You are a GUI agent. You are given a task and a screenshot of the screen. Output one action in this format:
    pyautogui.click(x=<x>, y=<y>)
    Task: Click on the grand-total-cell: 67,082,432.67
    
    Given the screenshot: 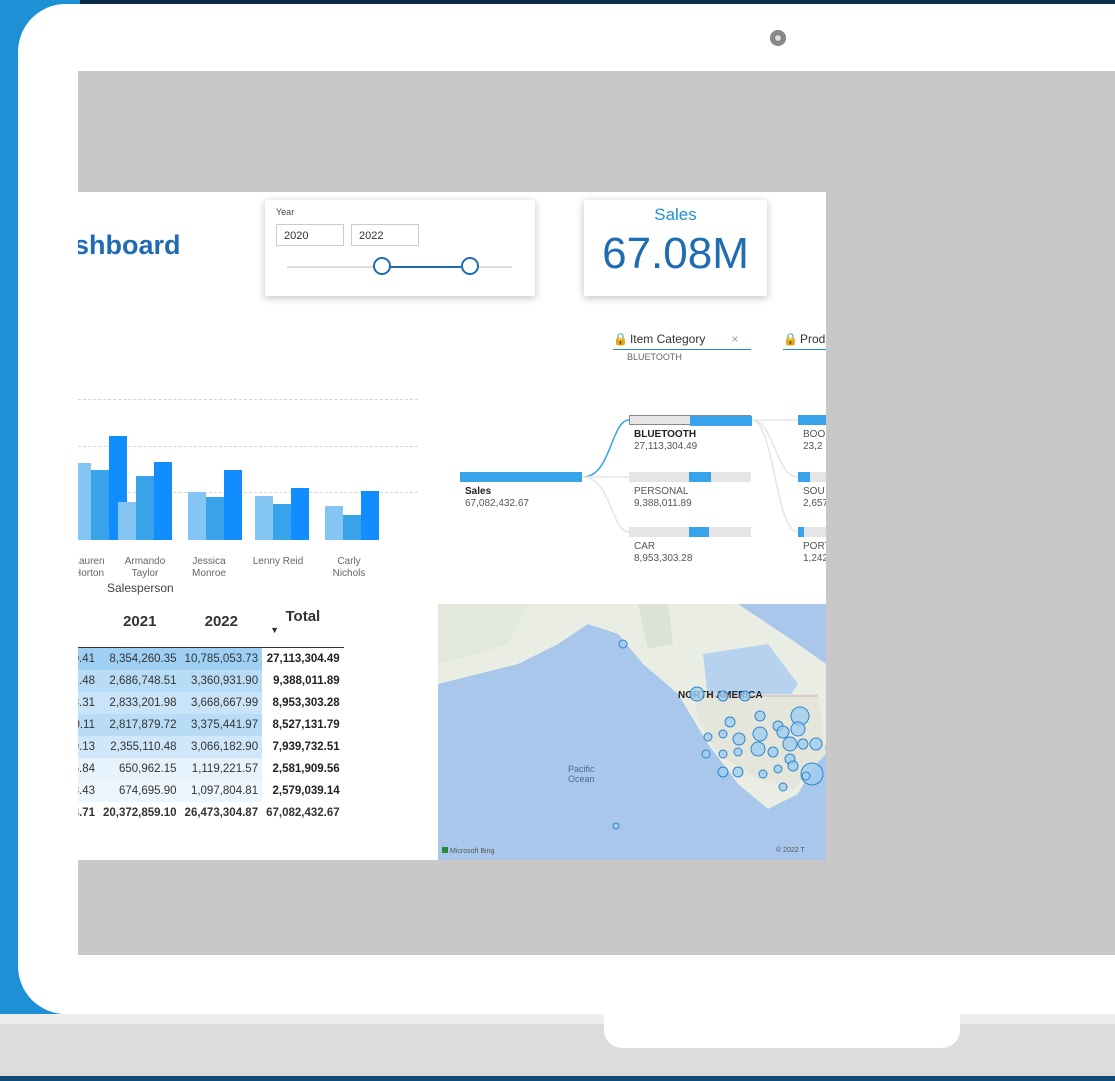 What is the action you would take?
    pyautogui.click(x=303, y=813)
    